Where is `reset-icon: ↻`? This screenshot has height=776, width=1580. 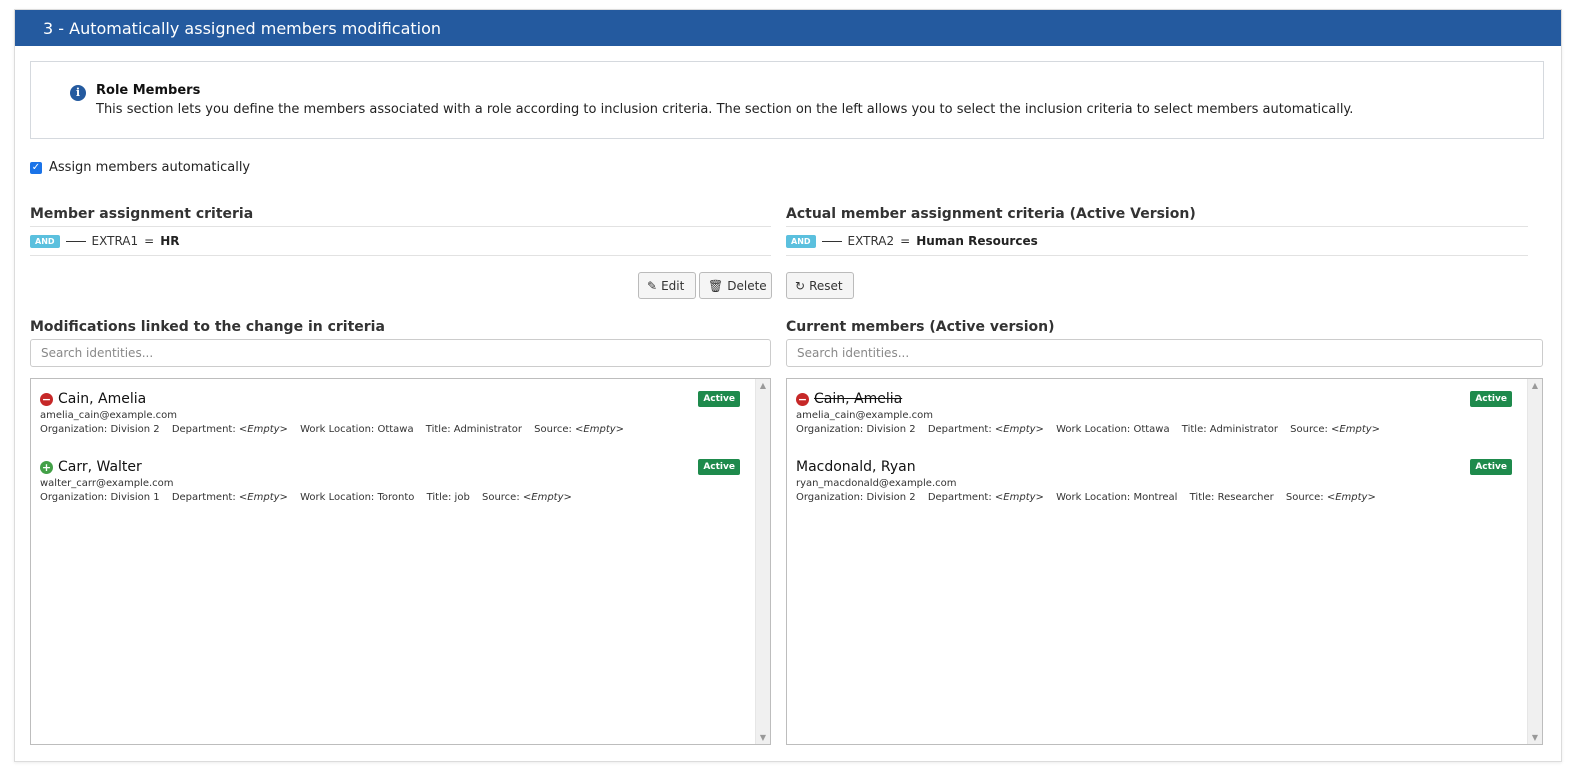 reset-icon: ↻ is located at coordinates (800, 285).